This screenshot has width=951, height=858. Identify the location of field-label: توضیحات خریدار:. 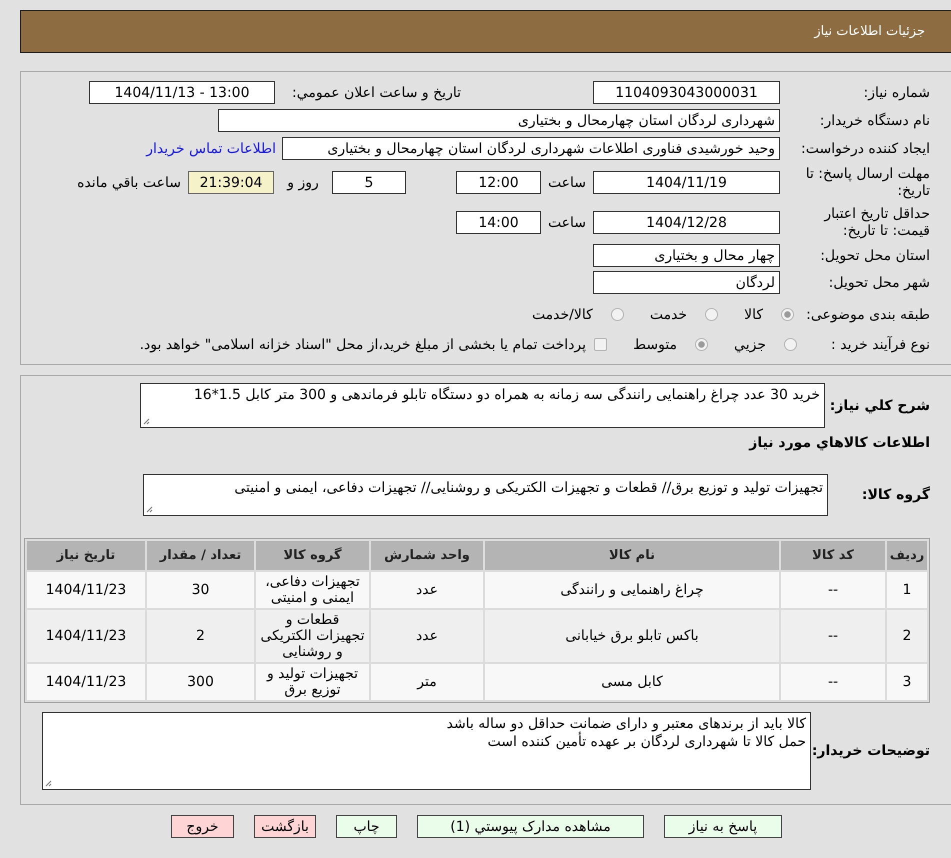
(870, 751).